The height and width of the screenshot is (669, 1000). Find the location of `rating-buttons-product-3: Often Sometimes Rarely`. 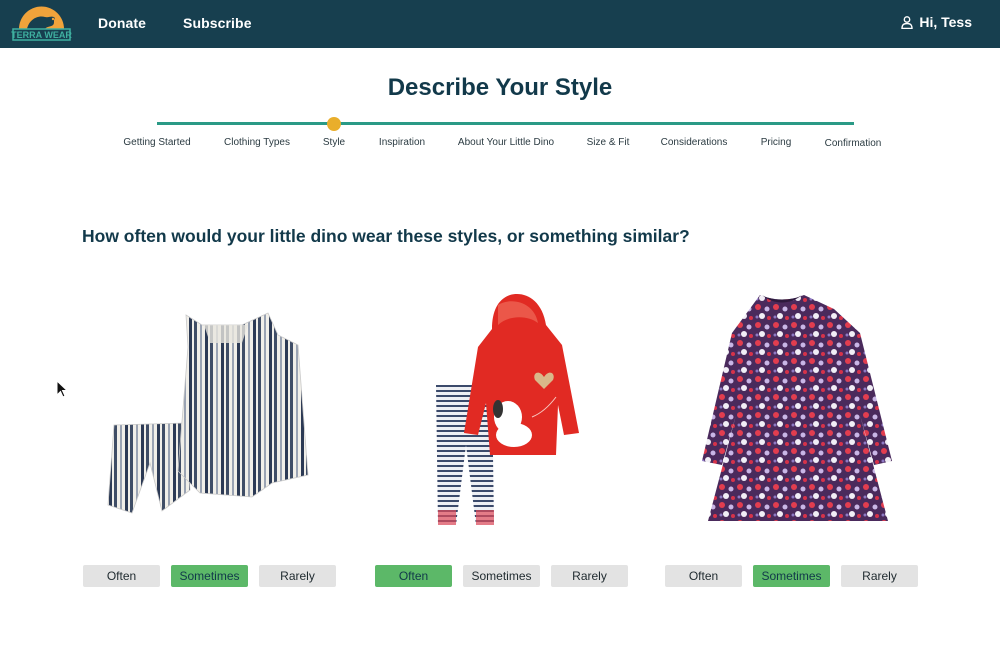

rating-buttons-product-3: Often Sometimes Rarely is located at coordinates (792, 576).